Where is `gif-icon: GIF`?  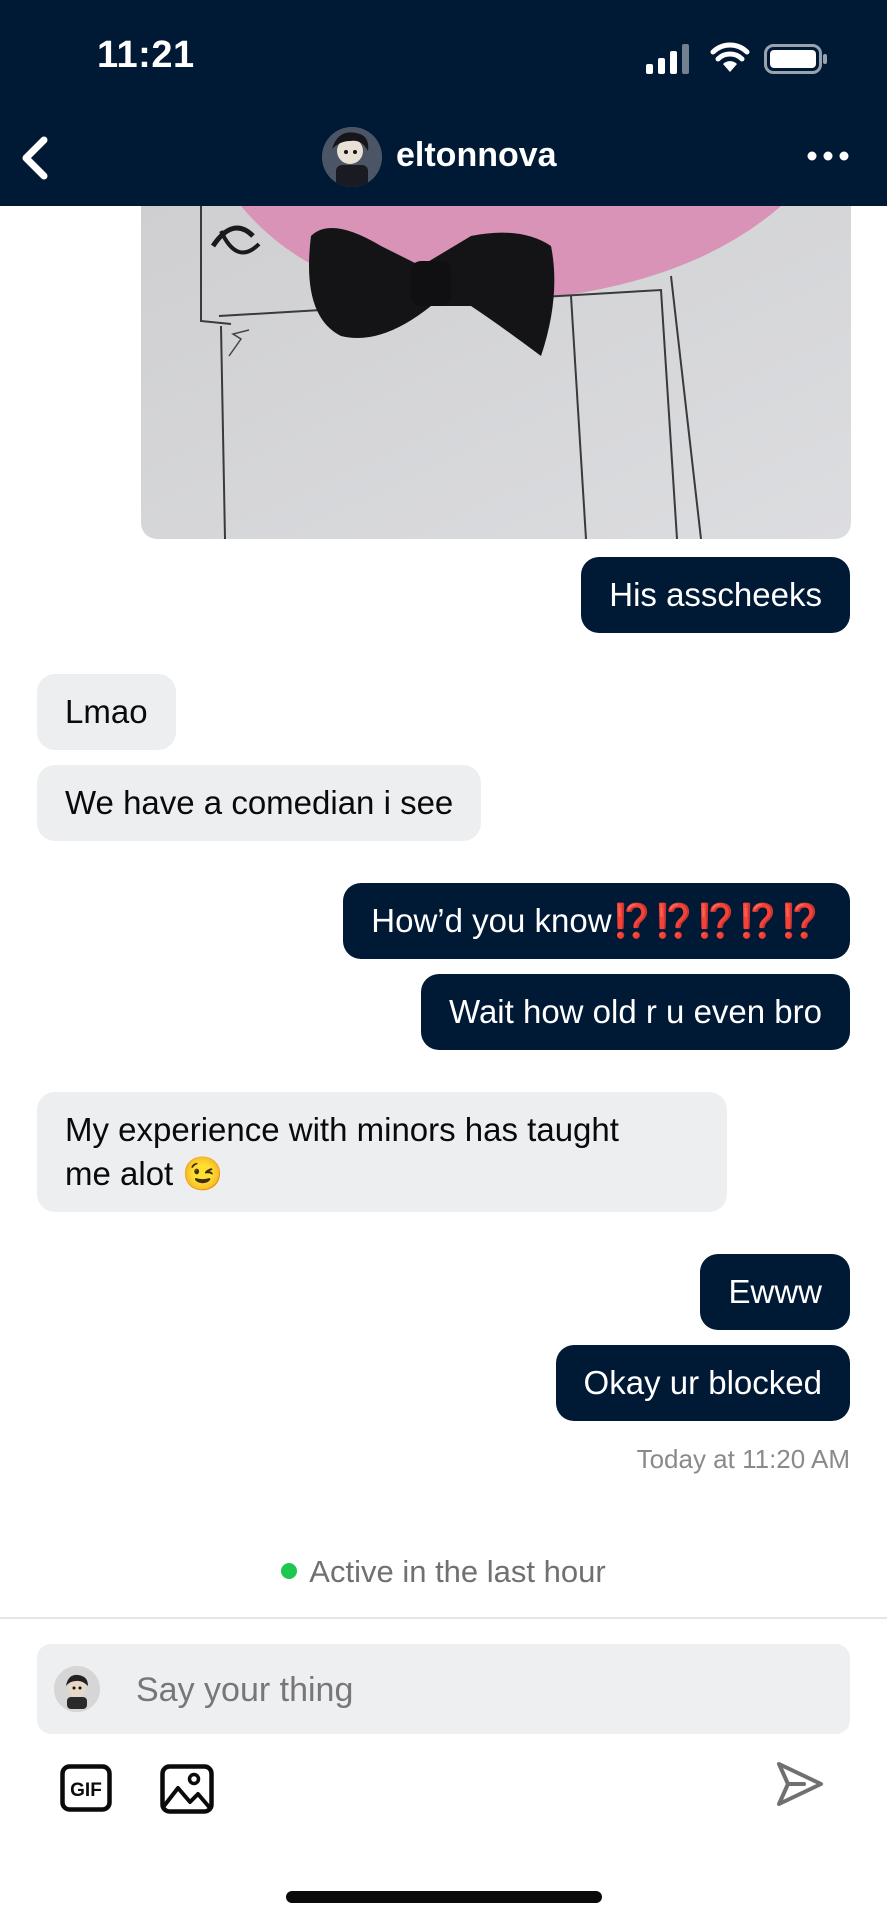 gif-icon: GIF is located at coordinates (86, 1788).